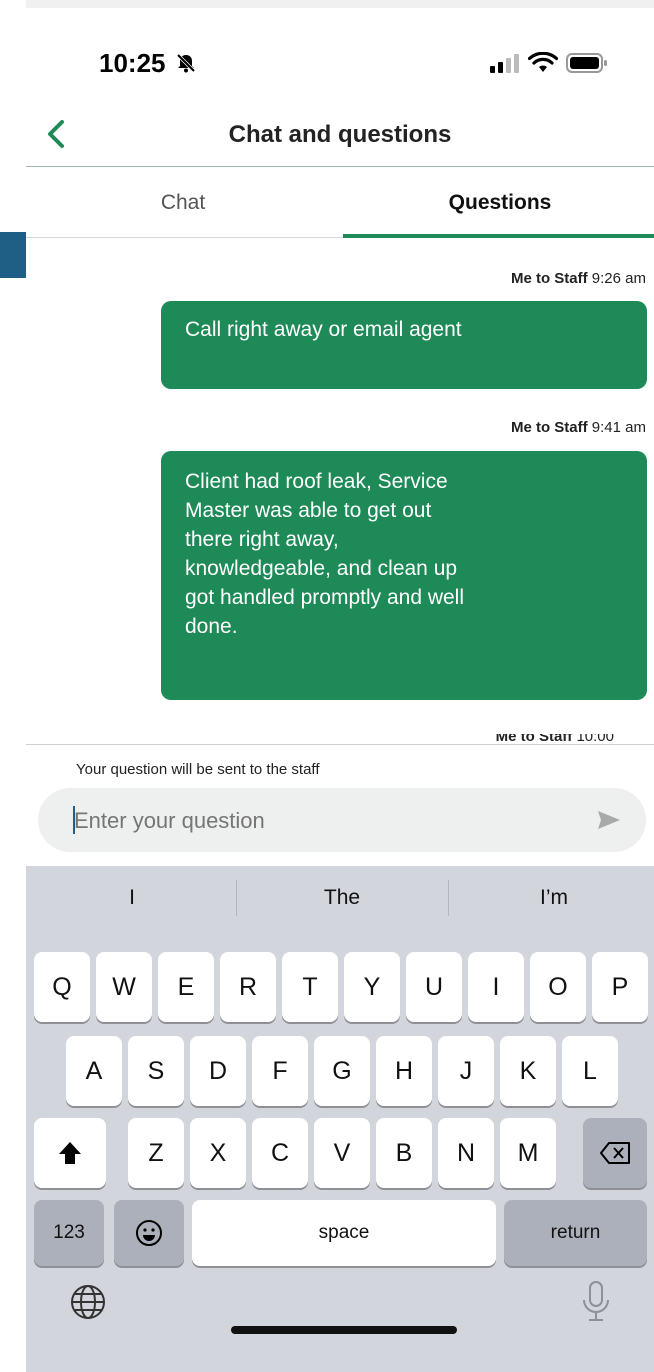  What do you see at coordinates (185, 63) in the screenshot?
I see `bell-slash-icon` at bounding box center [185, 63].